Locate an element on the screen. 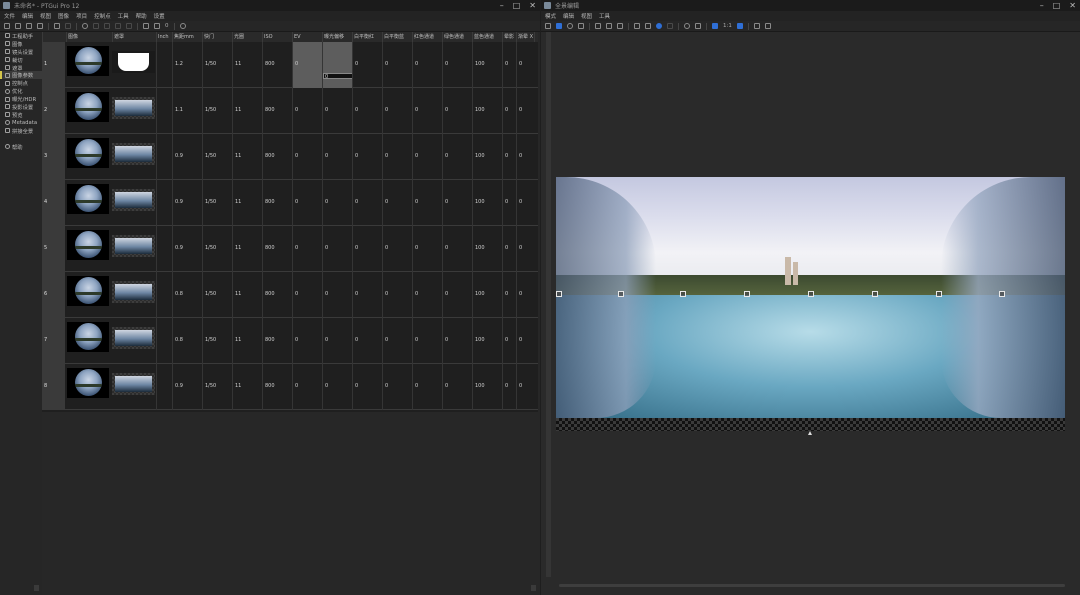 This screenshot has width=1080, height=595. pan-tool-icon is located at coordinates (548, 26).